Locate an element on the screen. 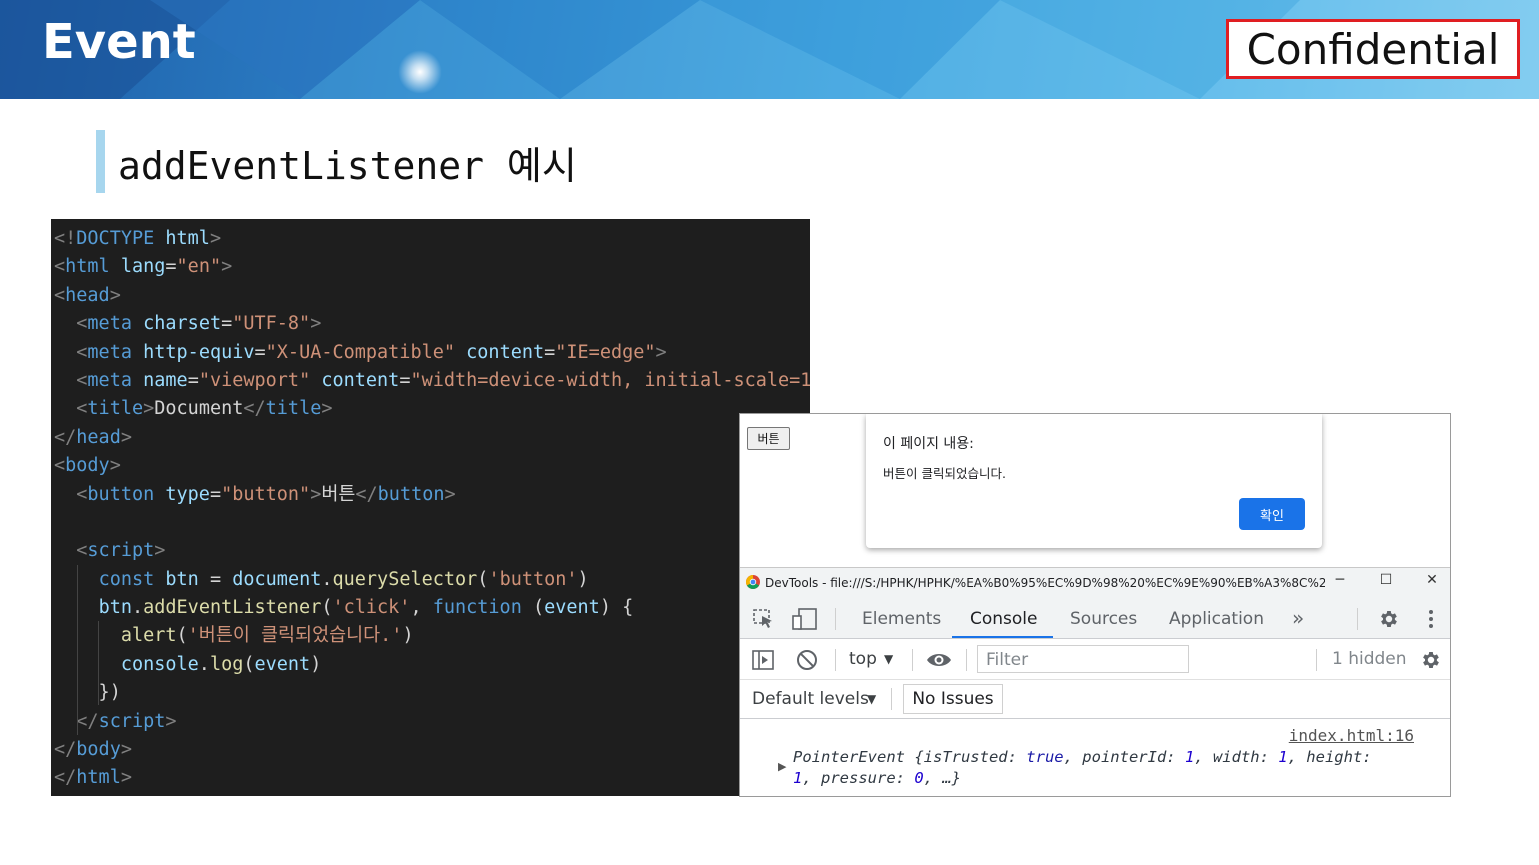 The height and width of the screenshot is (865, 1539). code-line: <title>Document</title> is located at coordinates (432, 409).